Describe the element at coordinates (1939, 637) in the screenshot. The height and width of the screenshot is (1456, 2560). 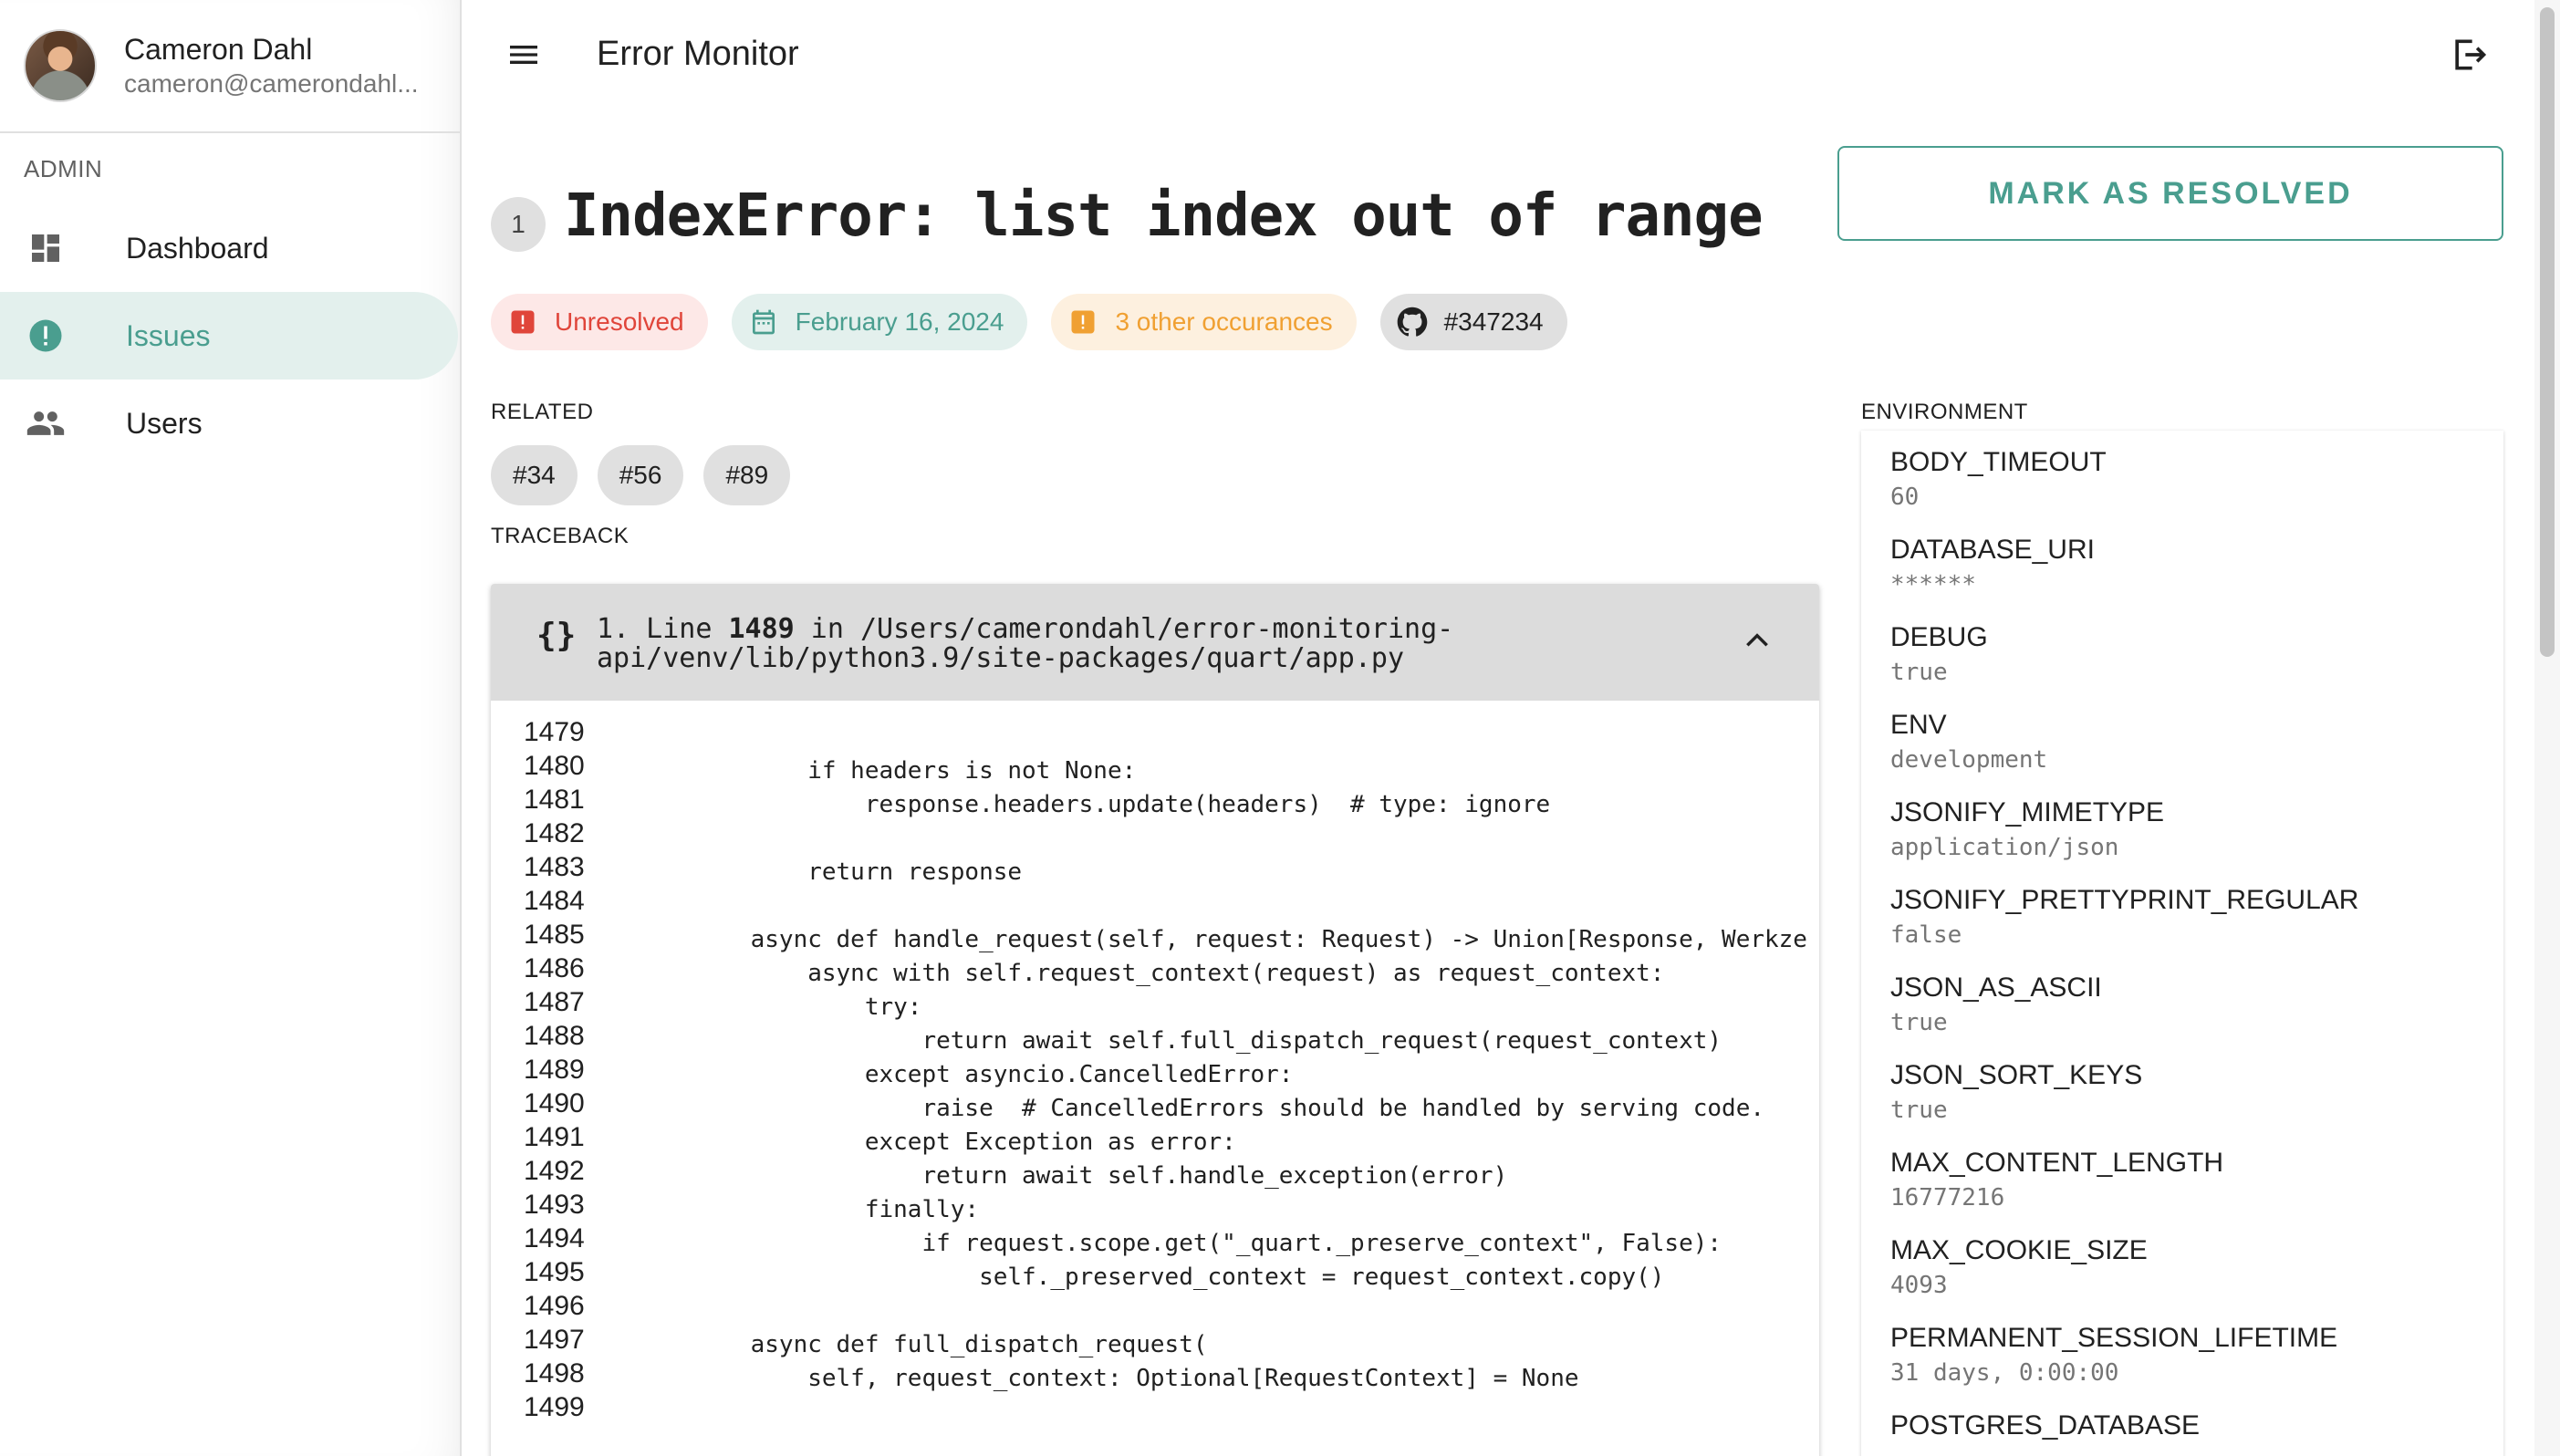
I see `env-var-key: DEBUG` at that location.